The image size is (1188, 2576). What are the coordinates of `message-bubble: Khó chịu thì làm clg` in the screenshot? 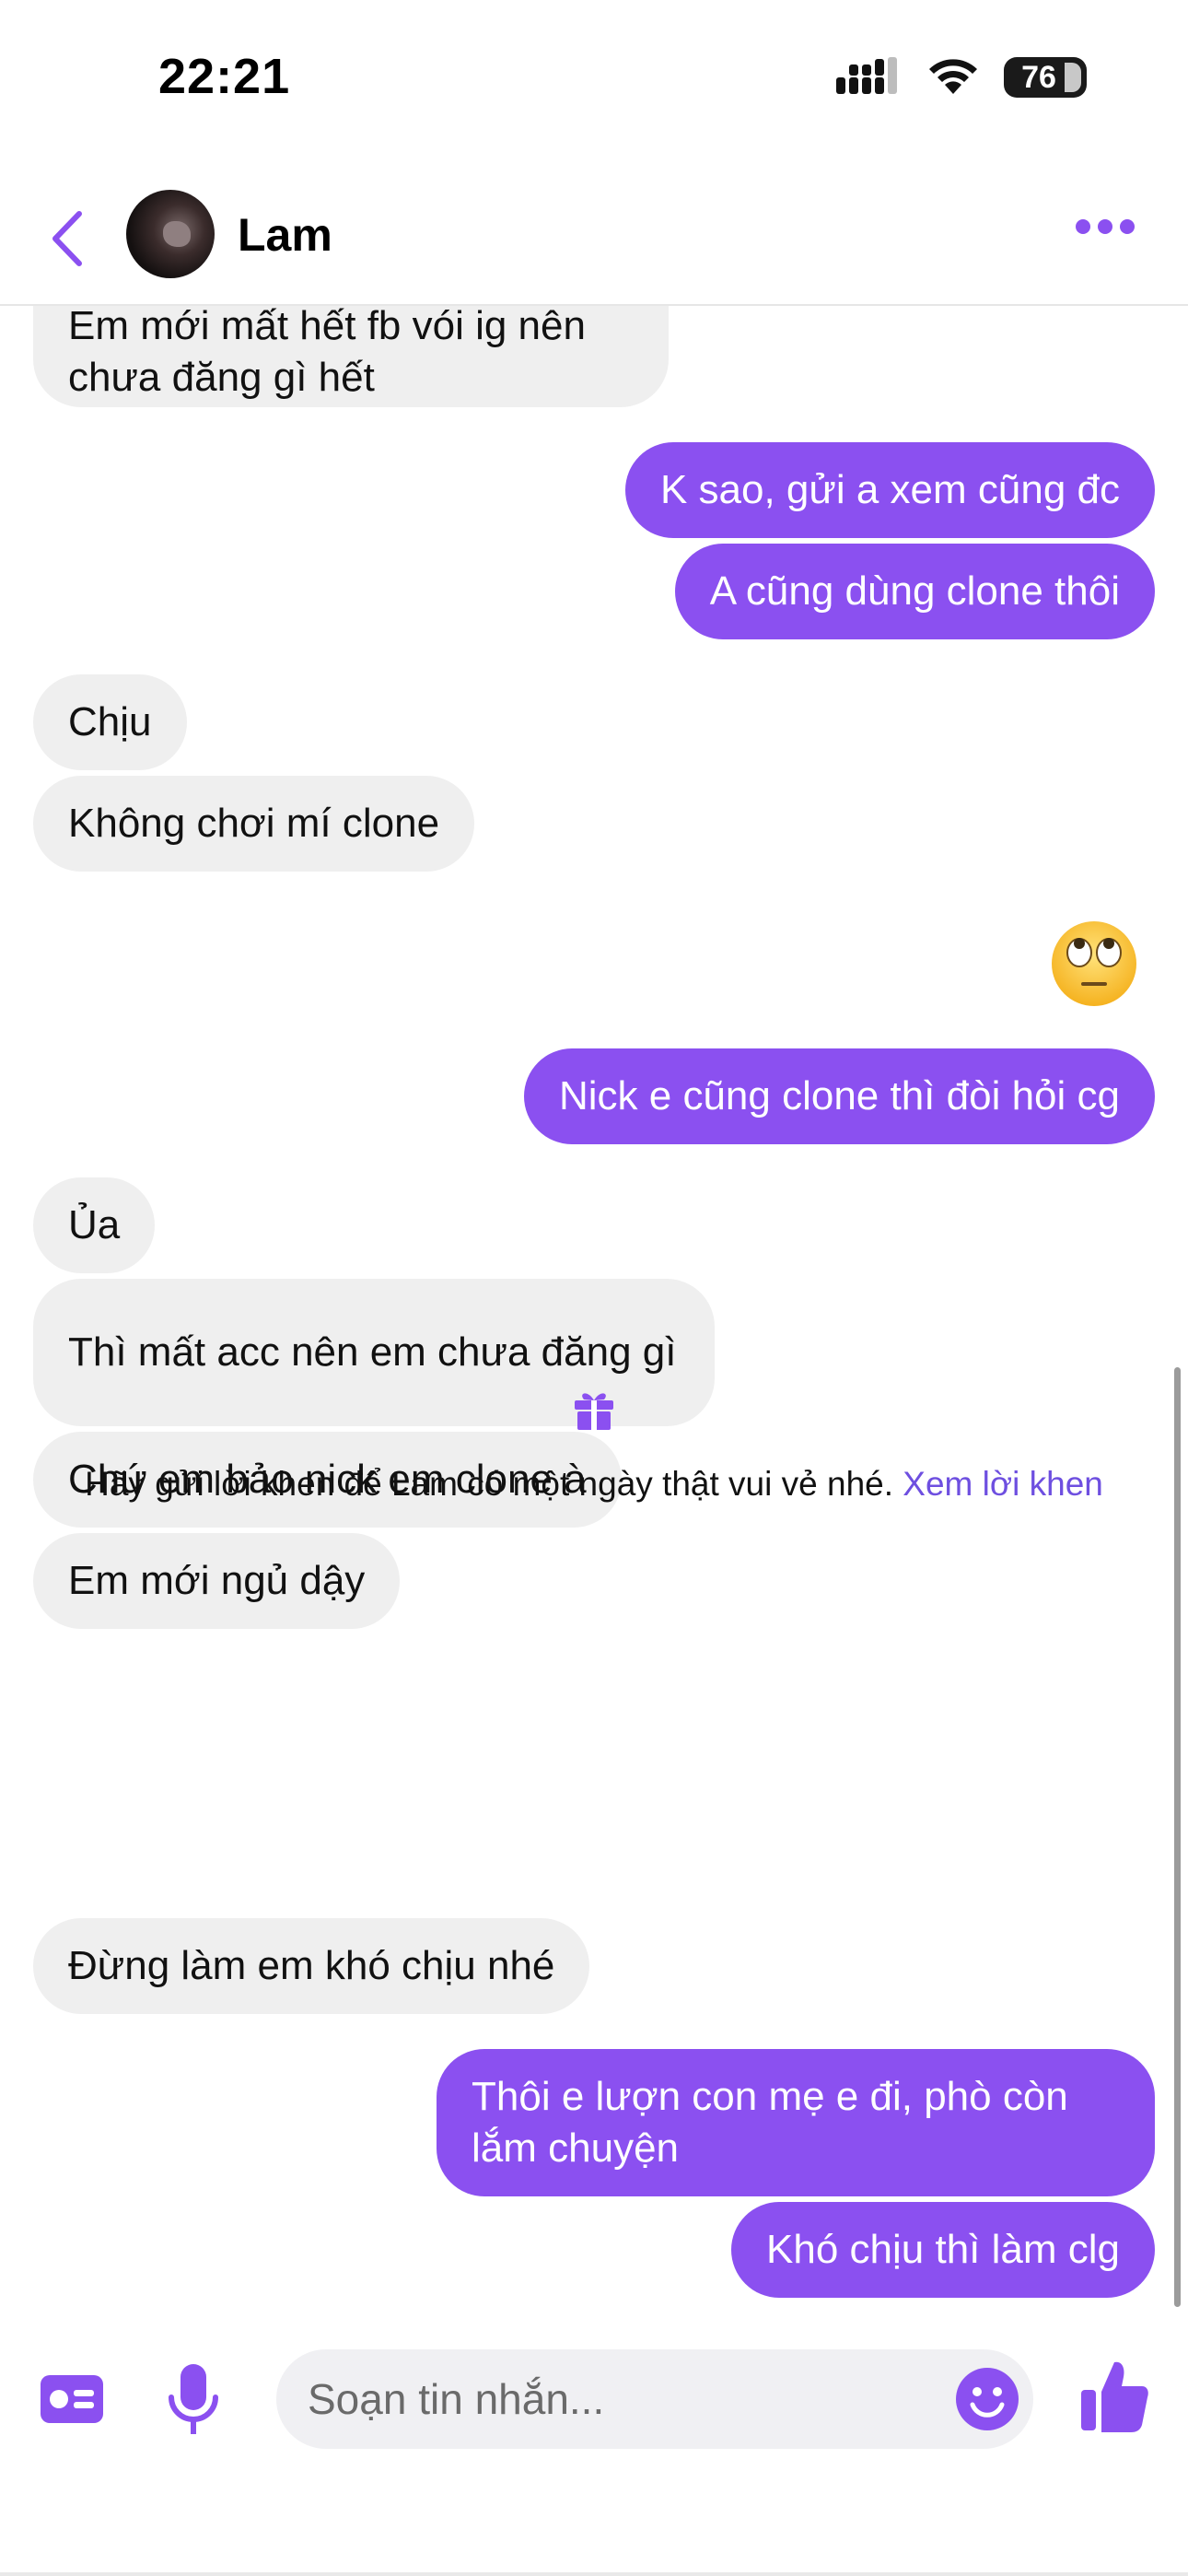 It's located at (943, 2250).